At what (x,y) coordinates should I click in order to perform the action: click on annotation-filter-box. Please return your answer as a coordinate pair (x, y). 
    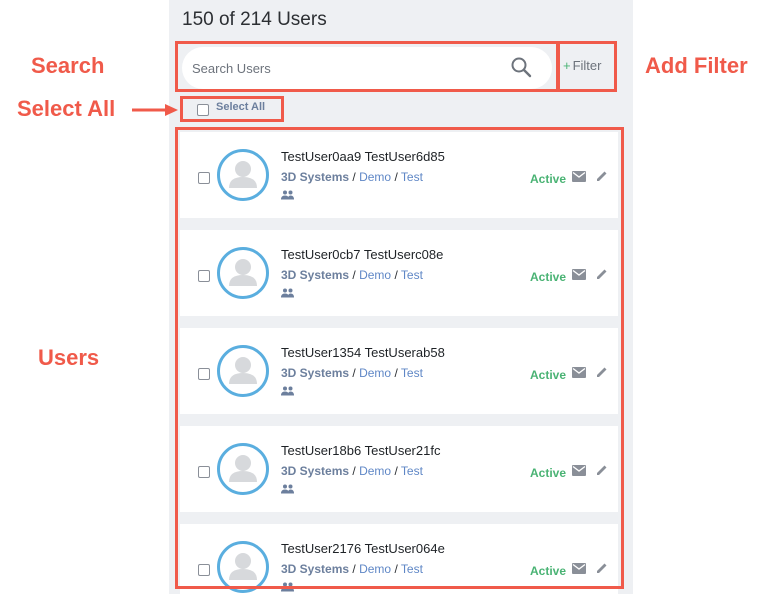
    Looking at the image, I should click on (587, 66).